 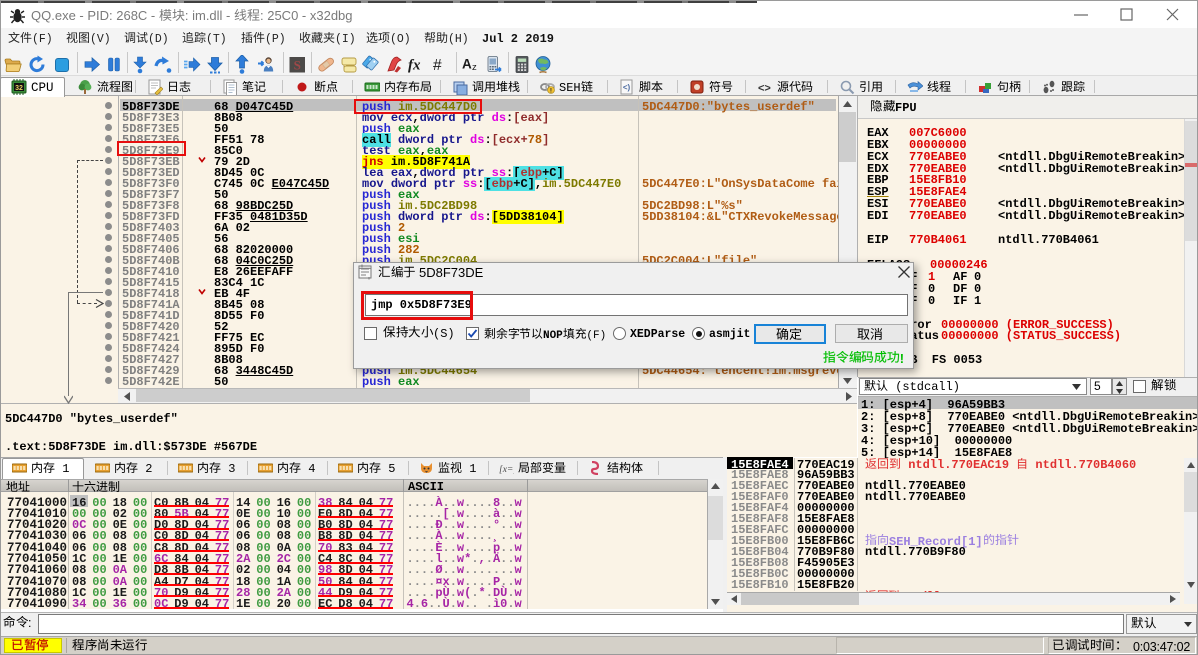 I want to click on svg-text: fx, so click(x=414, y=66).